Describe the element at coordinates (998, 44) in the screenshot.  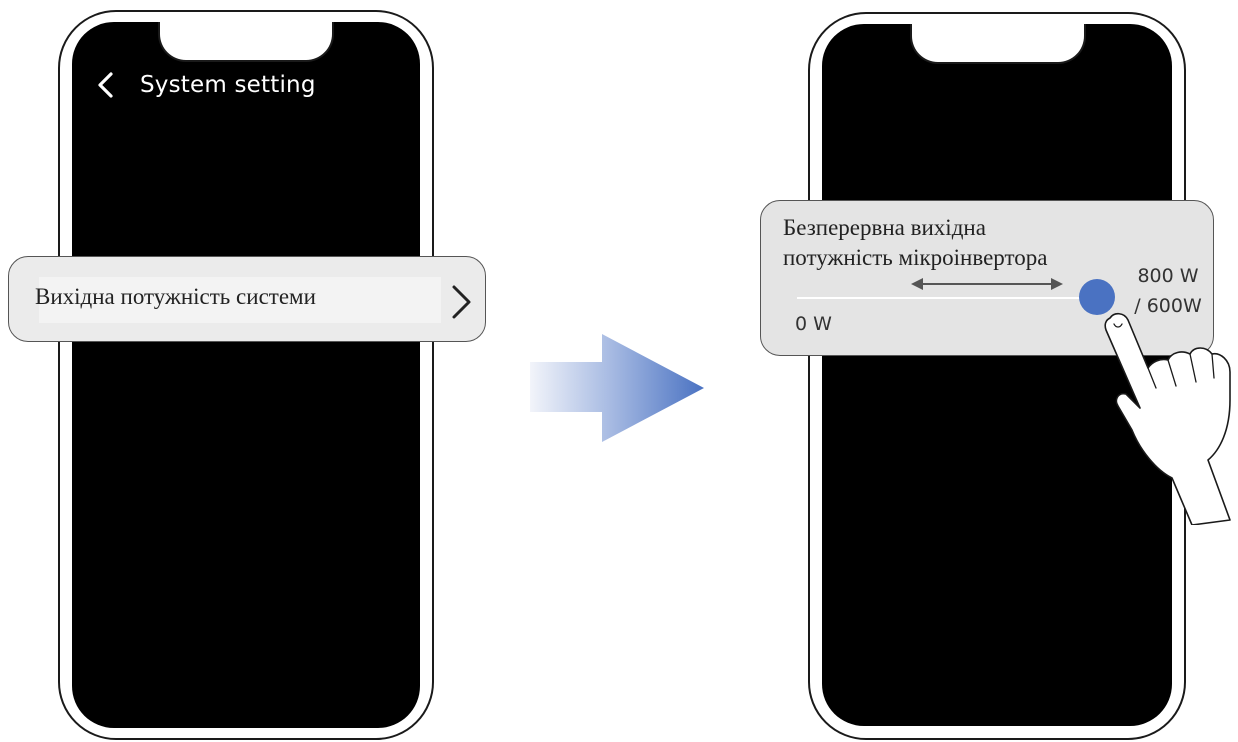
I see `right-phone-notch` at that location.